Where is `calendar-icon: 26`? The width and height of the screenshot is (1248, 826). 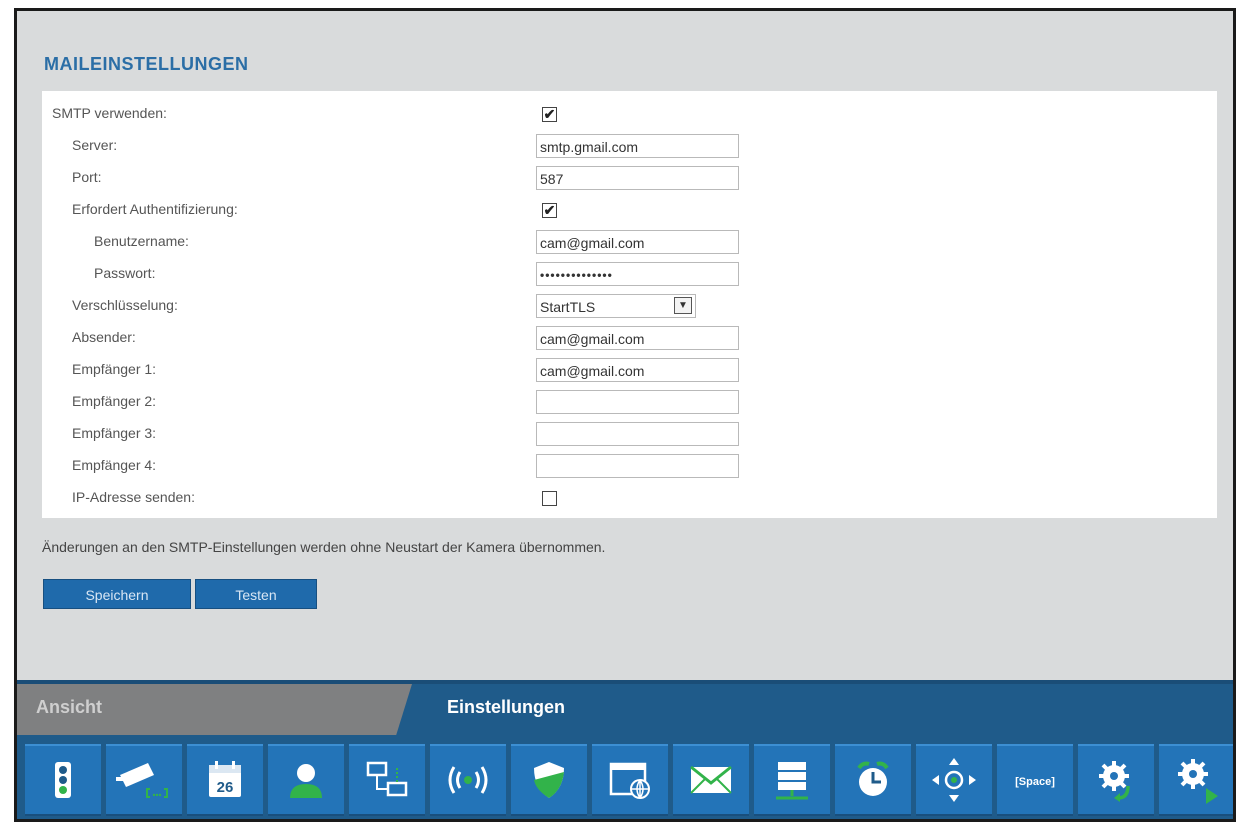 calendar-icon: 26 is located at coordinates (225, 779).